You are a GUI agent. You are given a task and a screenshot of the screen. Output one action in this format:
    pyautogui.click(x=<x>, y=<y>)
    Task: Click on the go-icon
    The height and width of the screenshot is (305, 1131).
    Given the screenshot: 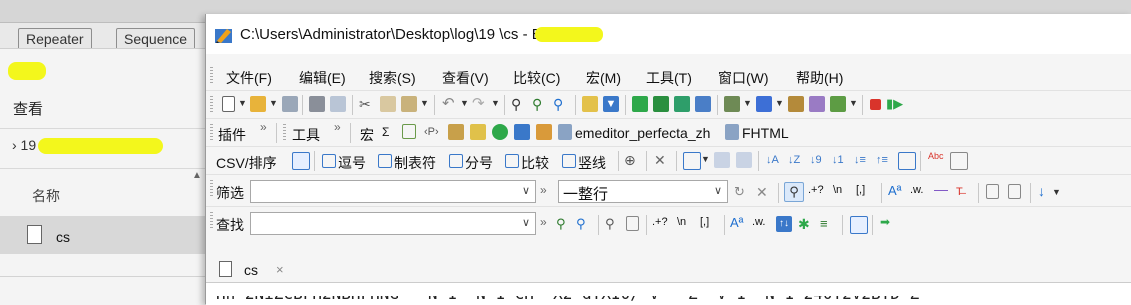 What is the action you would take?
    pyautogui.click(x=500, y=132)
    